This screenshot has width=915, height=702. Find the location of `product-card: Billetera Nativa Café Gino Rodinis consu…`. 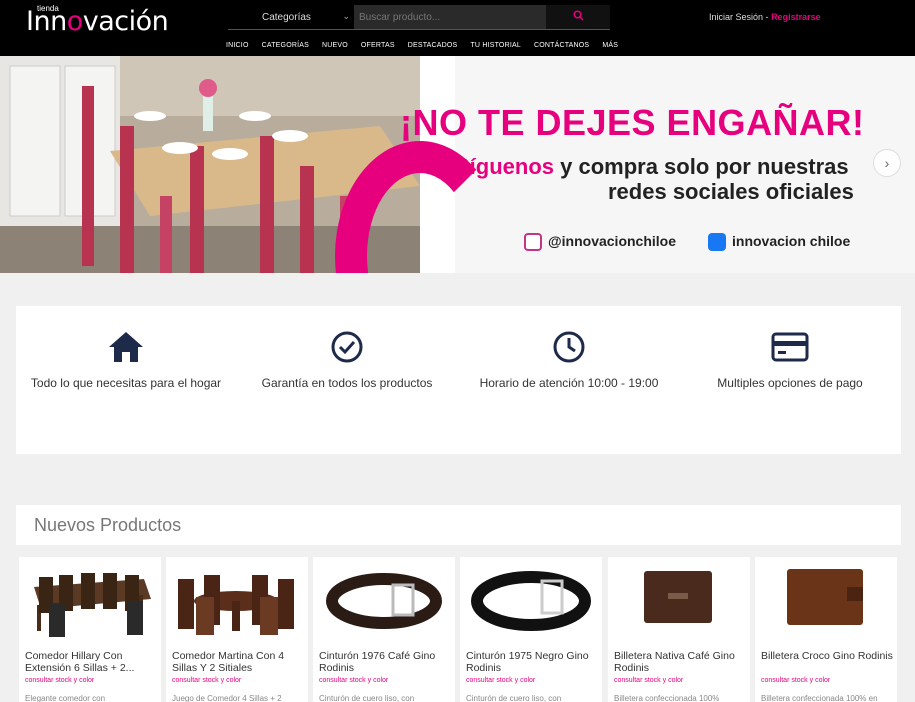

product-card: Billetera Nativa Café Gino Rodinis consu… is located at coordinates (679, 629).